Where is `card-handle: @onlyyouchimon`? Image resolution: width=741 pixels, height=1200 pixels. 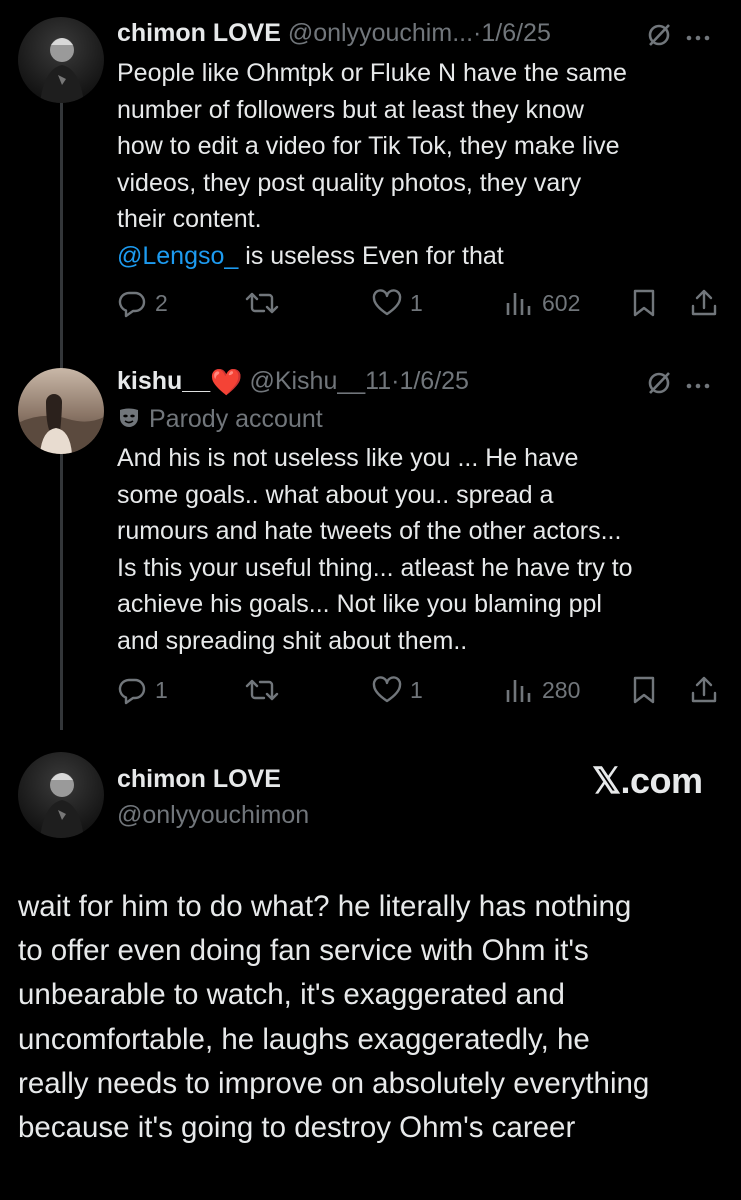
card-handle: @onlyyouchimon is located at coordinates (213, 815).